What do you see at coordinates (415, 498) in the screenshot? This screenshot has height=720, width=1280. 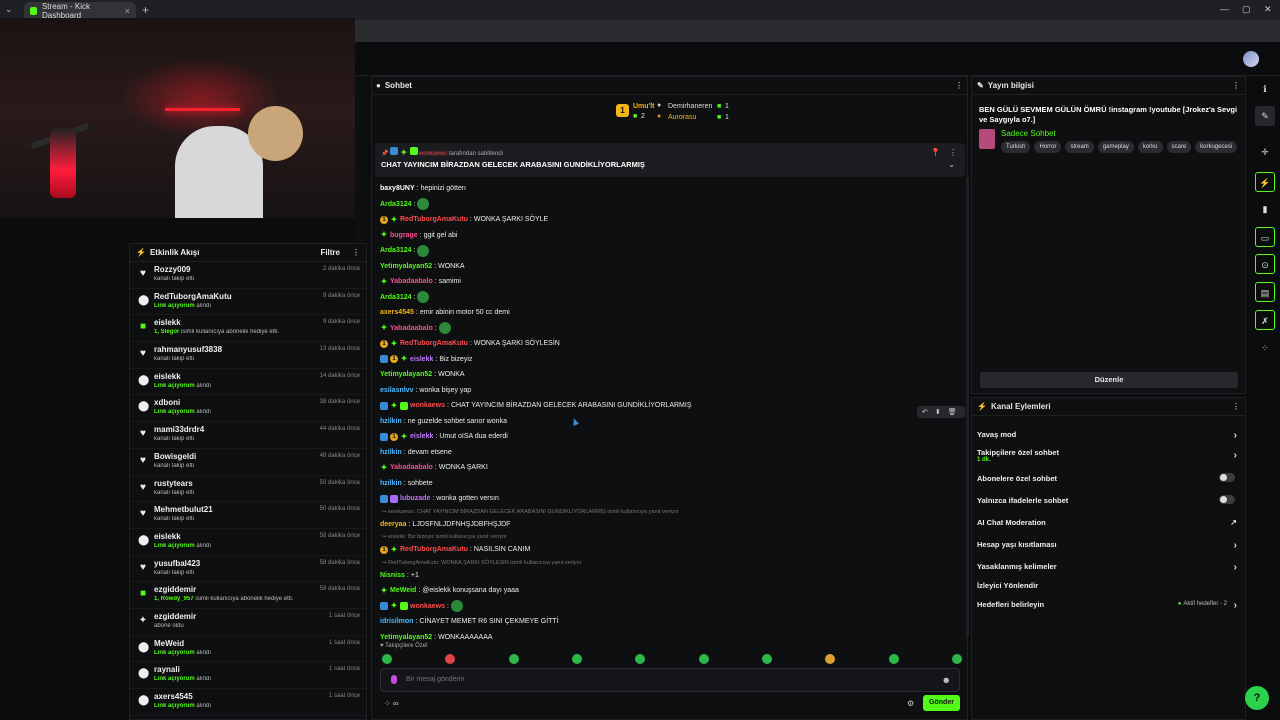 I see `chat-username: lubuzade` at bounding box center [415, 498].